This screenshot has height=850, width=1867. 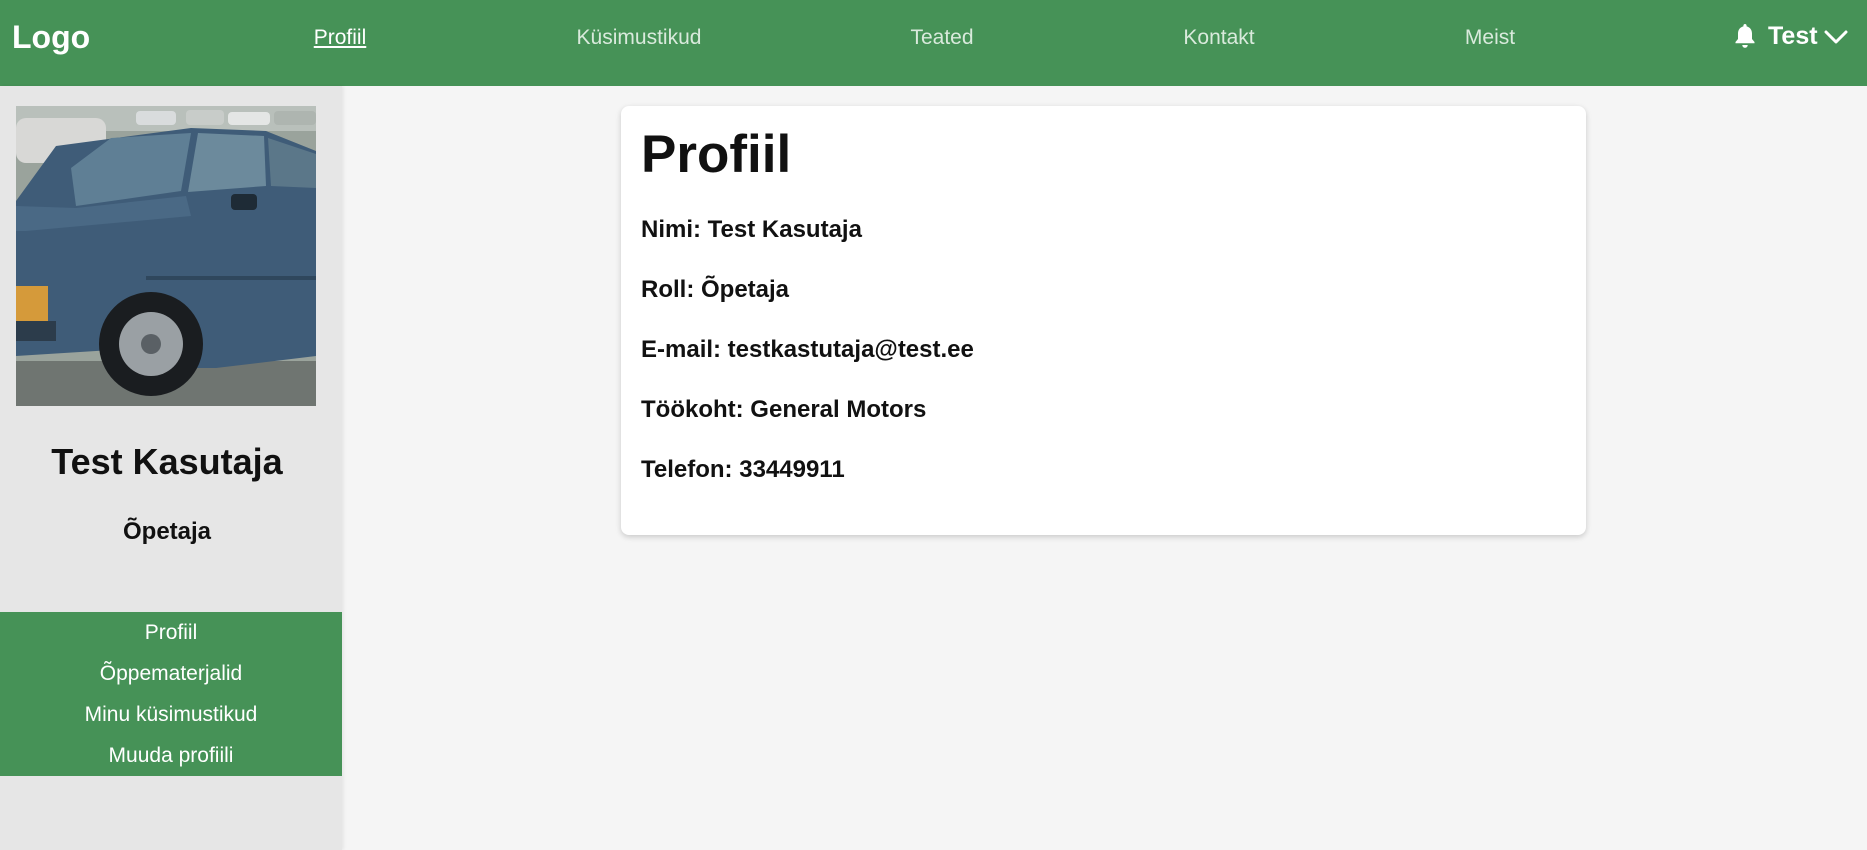 I want to click on logo: Logo, so click(x=51, y=37).